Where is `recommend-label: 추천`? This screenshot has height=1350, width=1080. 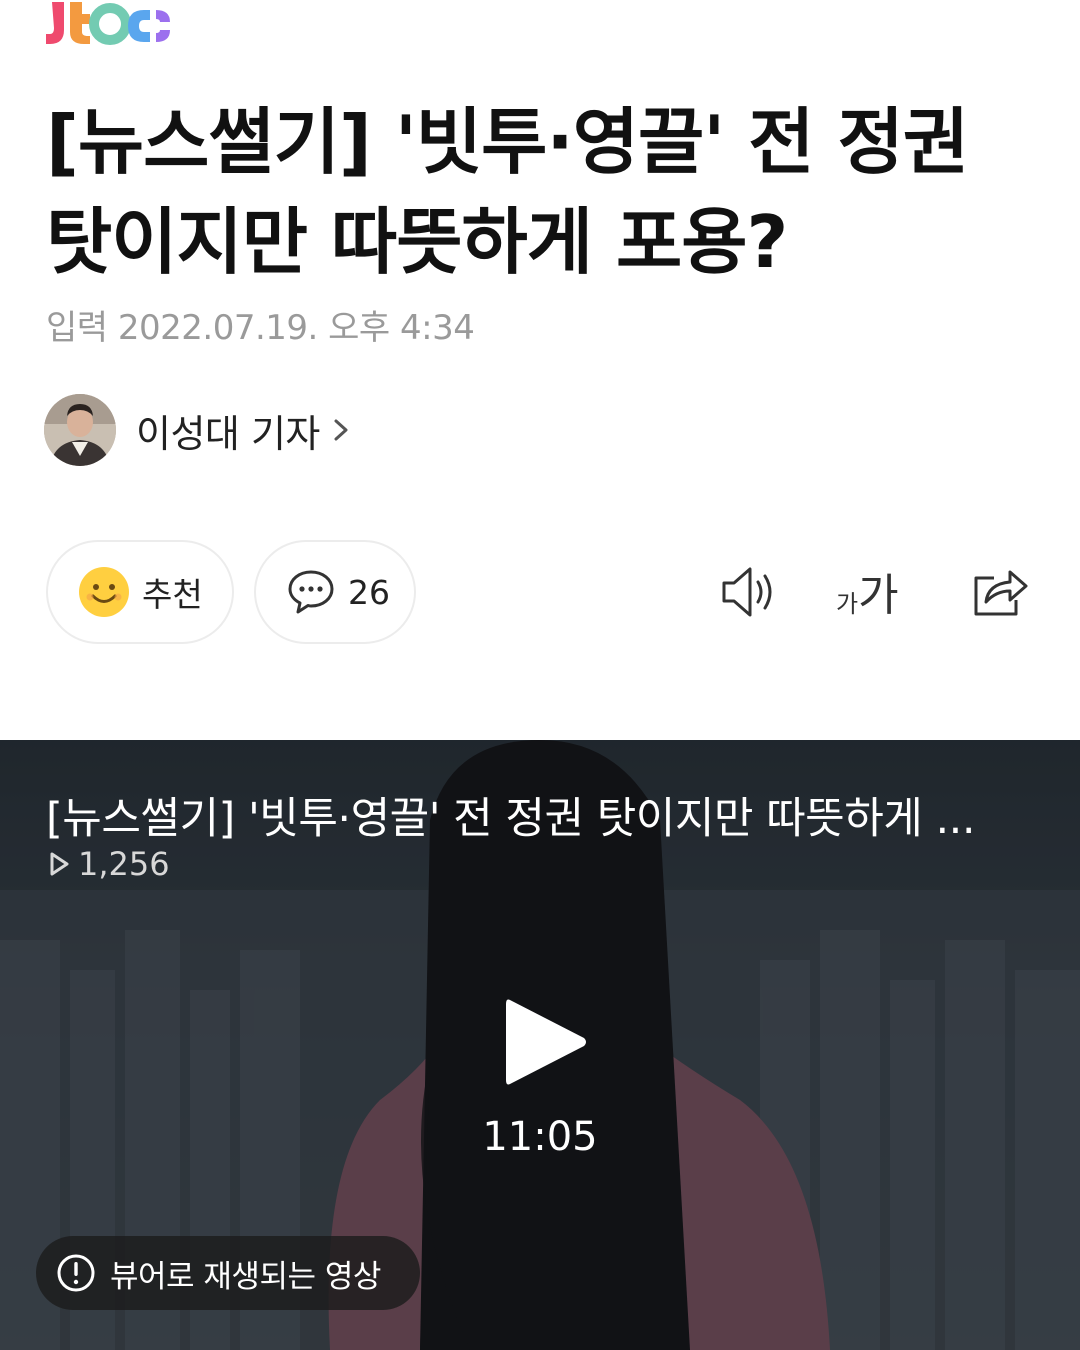
recommend-label: 추천 is located at coordinates (172, 594).